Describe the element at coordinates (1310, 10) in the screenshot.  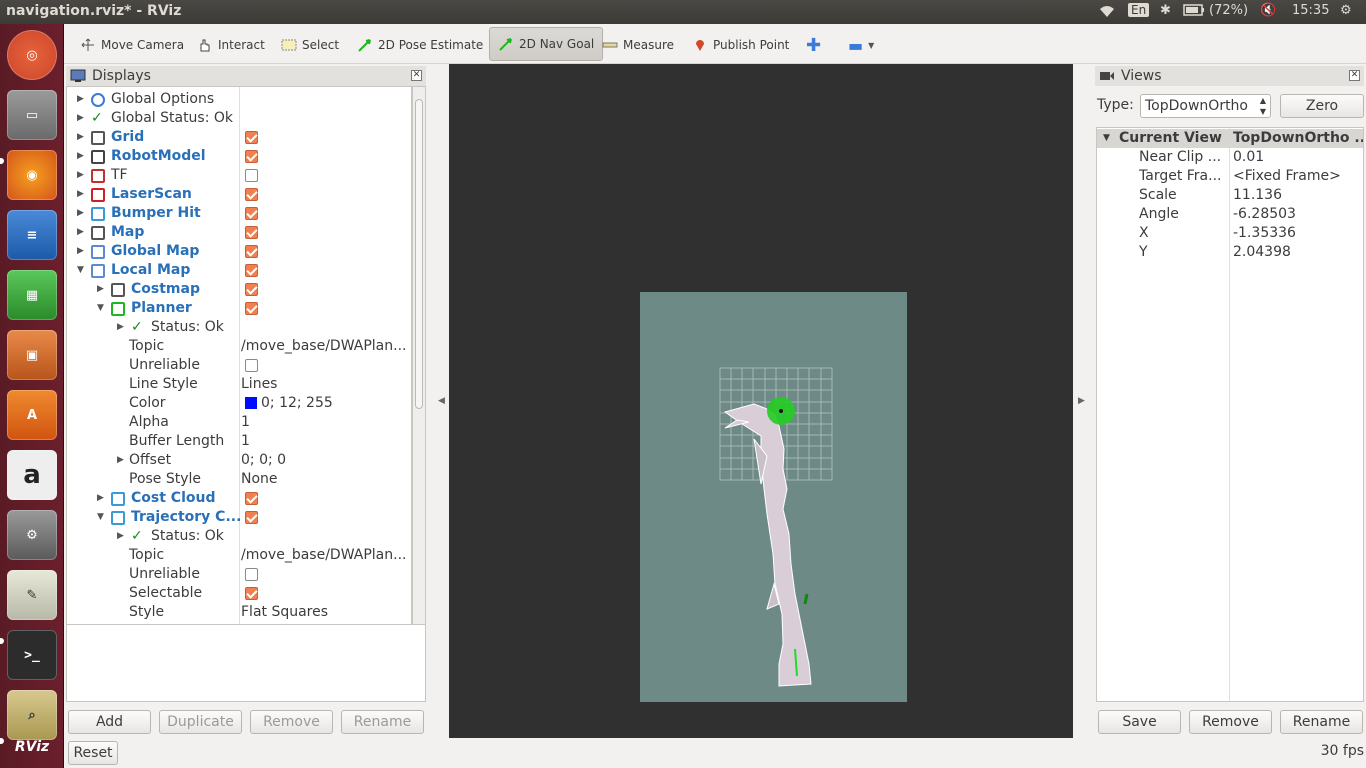
I see `clock: 15:35` at that location.